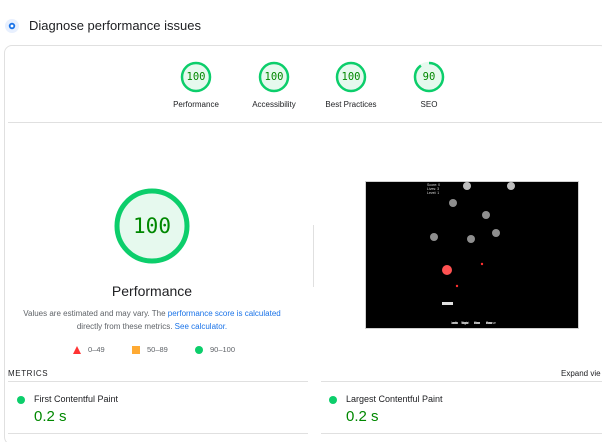 The image size is (602, 442). I want to click on note-text: Values are estimated and may vary. The, so click(95, 313).